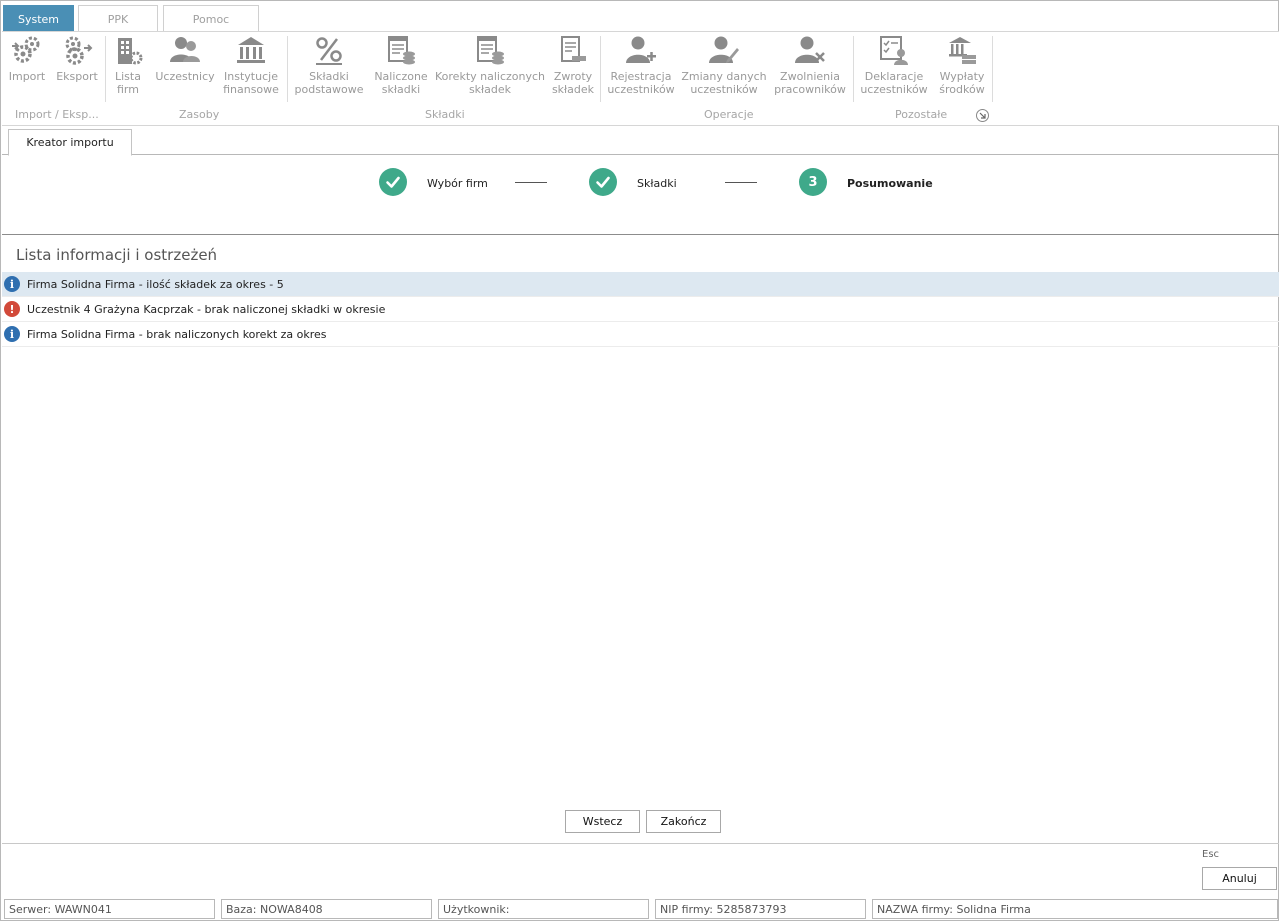 The height and width of the screenshot is (921, 1279). What do you see at coordinates (962, 50) in the screenshot?
I see `bank-money-icon` at bounding box center [962, 50].